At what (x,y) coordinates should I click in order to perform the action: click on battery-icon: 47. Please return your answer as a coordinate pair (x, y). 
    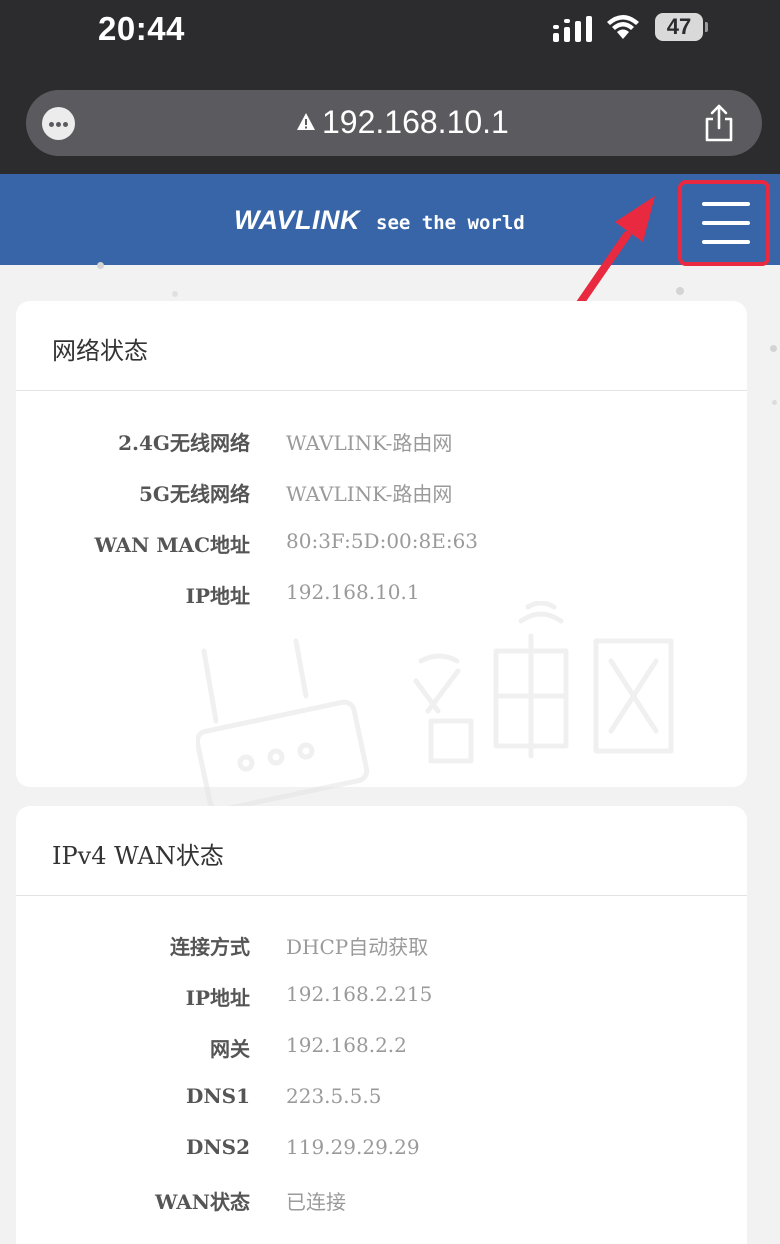
    Looking at the image, I should click on (681, 27).